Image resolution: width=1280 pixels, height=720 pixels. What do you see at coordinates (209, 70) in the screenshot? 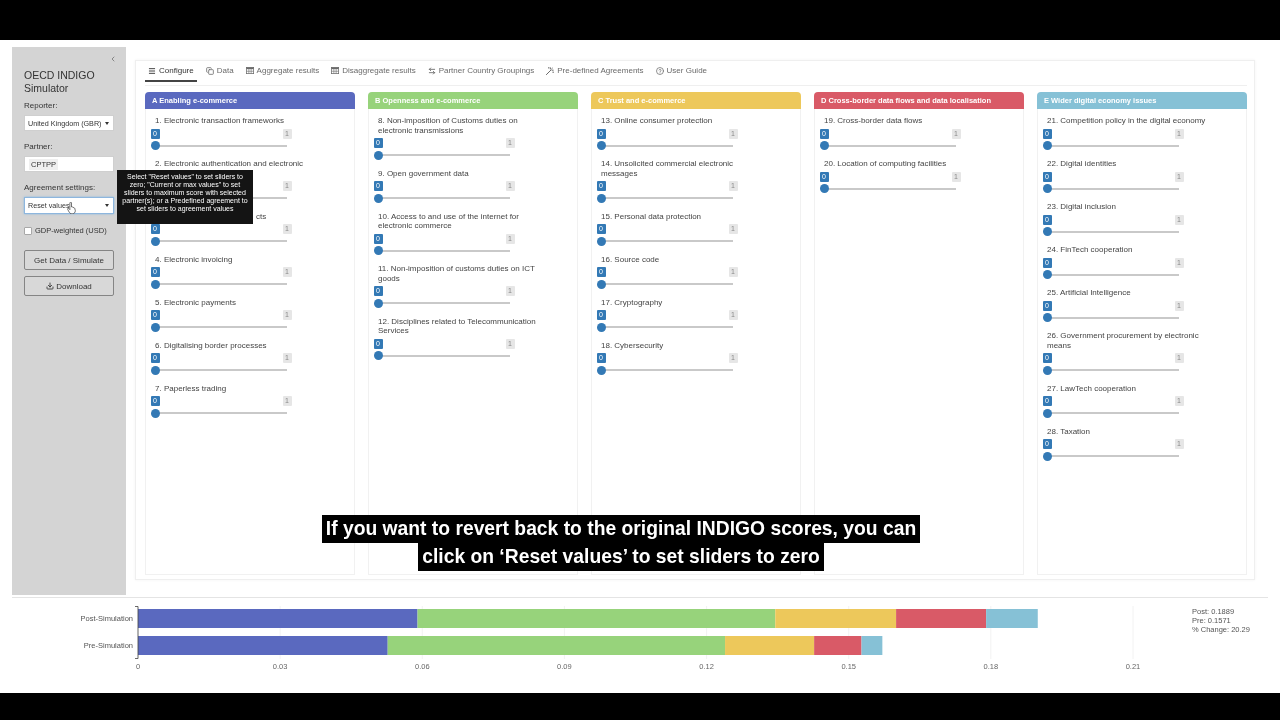
I see `copy-icon` at bounding box center [209, 70].